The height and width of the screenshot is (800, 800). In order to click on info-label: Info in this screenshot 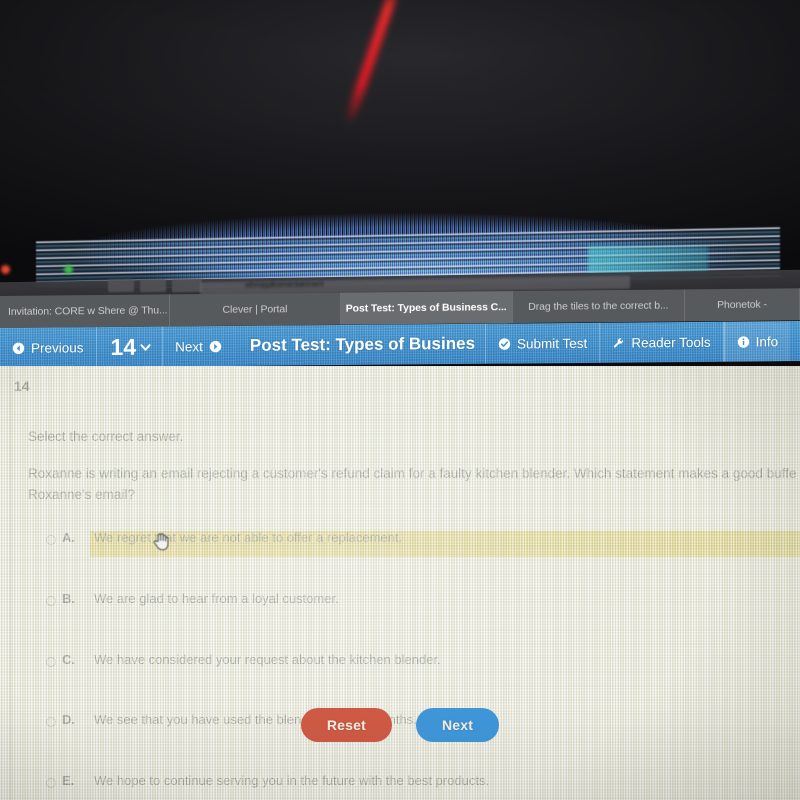, I will do `click(767, 341)`.